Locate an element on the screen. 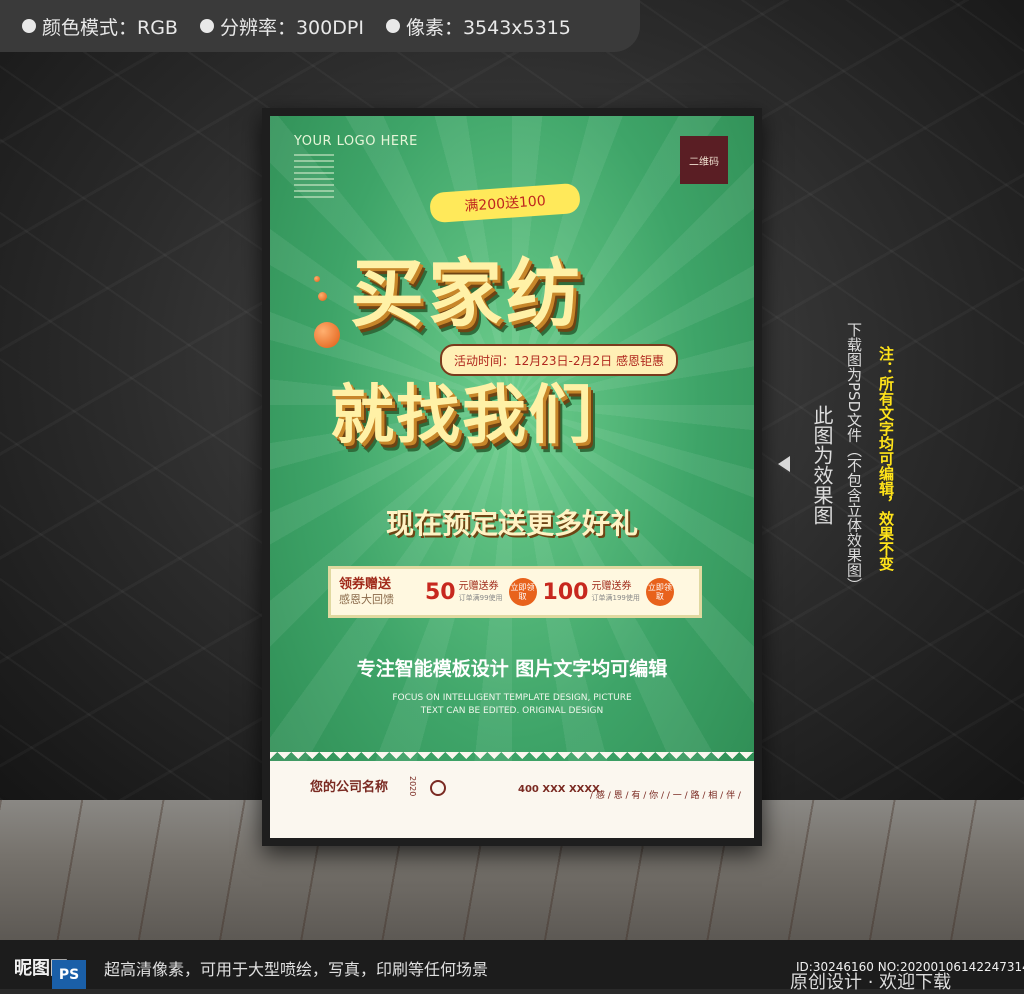 This screenshot has width=1024, height=994. orange-ball-small is located at coordinates (322, 296).